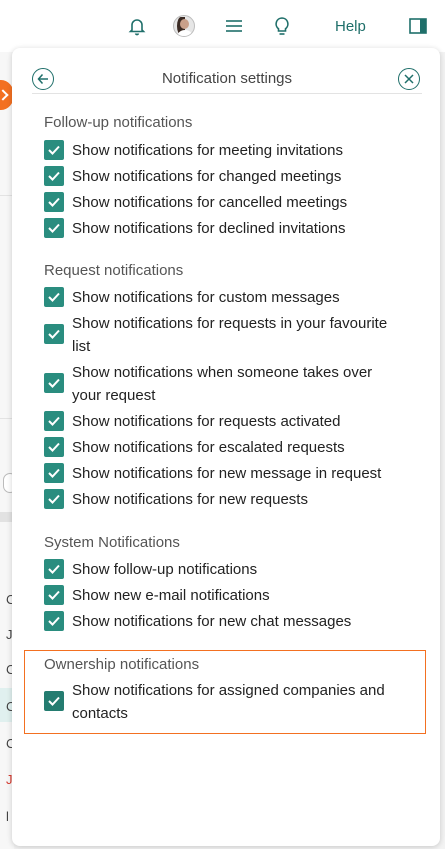  I want to click on checkbox-row: Show new e-mail notifications, so click(219, 595).